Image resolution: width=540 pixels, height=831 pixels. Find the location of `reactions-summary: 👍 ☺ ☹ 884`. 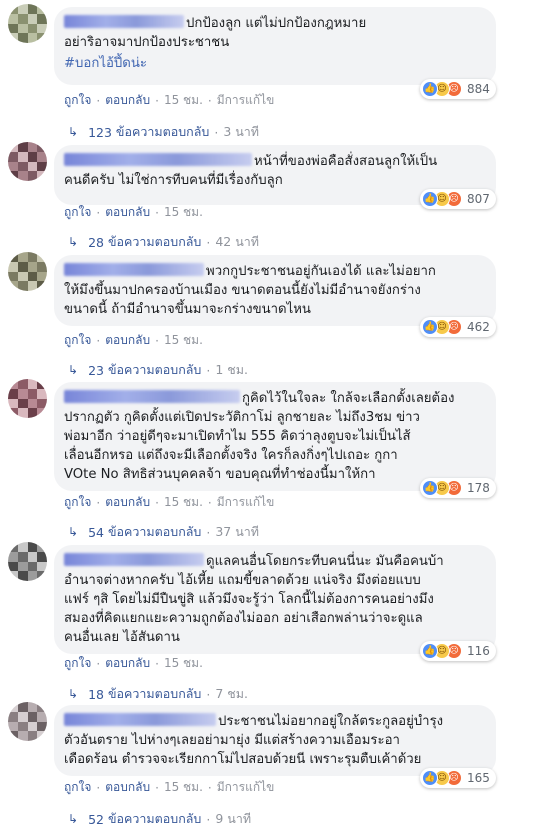

reactions-summary: 👍 ☺ ☹ 884 is located at coordinates (458, 89).